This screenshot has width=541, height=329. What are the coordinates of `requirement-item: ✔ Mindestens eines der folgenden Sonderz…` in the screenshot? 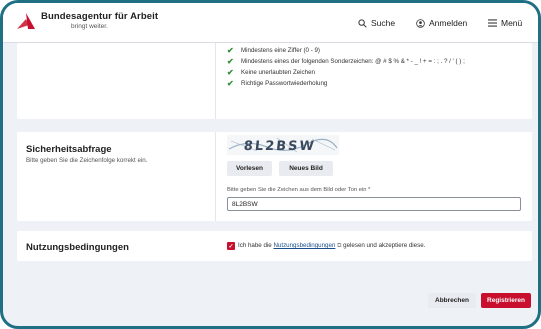 It's located at (346, 61).